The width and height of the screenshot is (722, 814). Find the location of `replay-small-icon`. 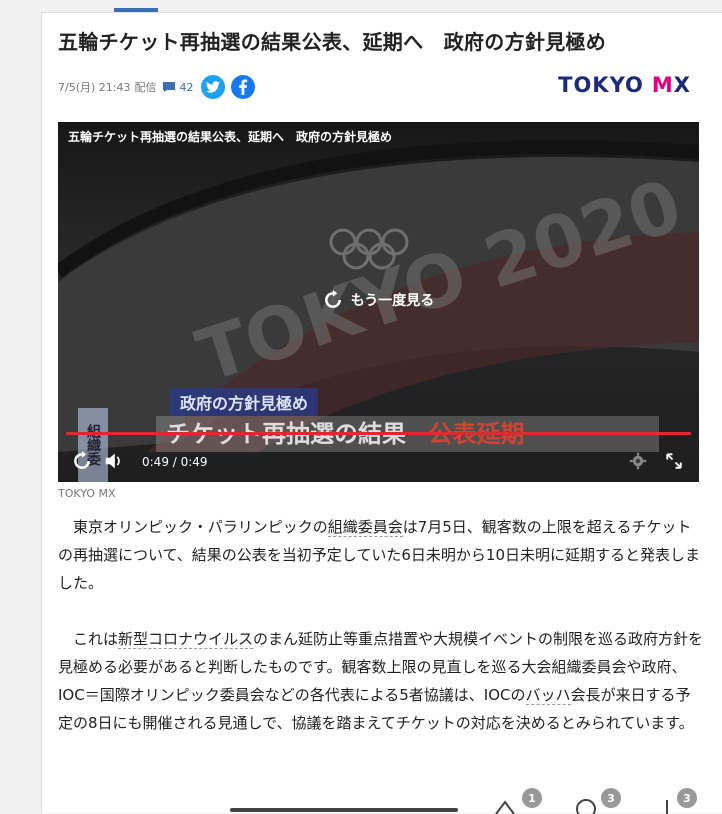

replay-small-icon is located at coordinates (82, 459).